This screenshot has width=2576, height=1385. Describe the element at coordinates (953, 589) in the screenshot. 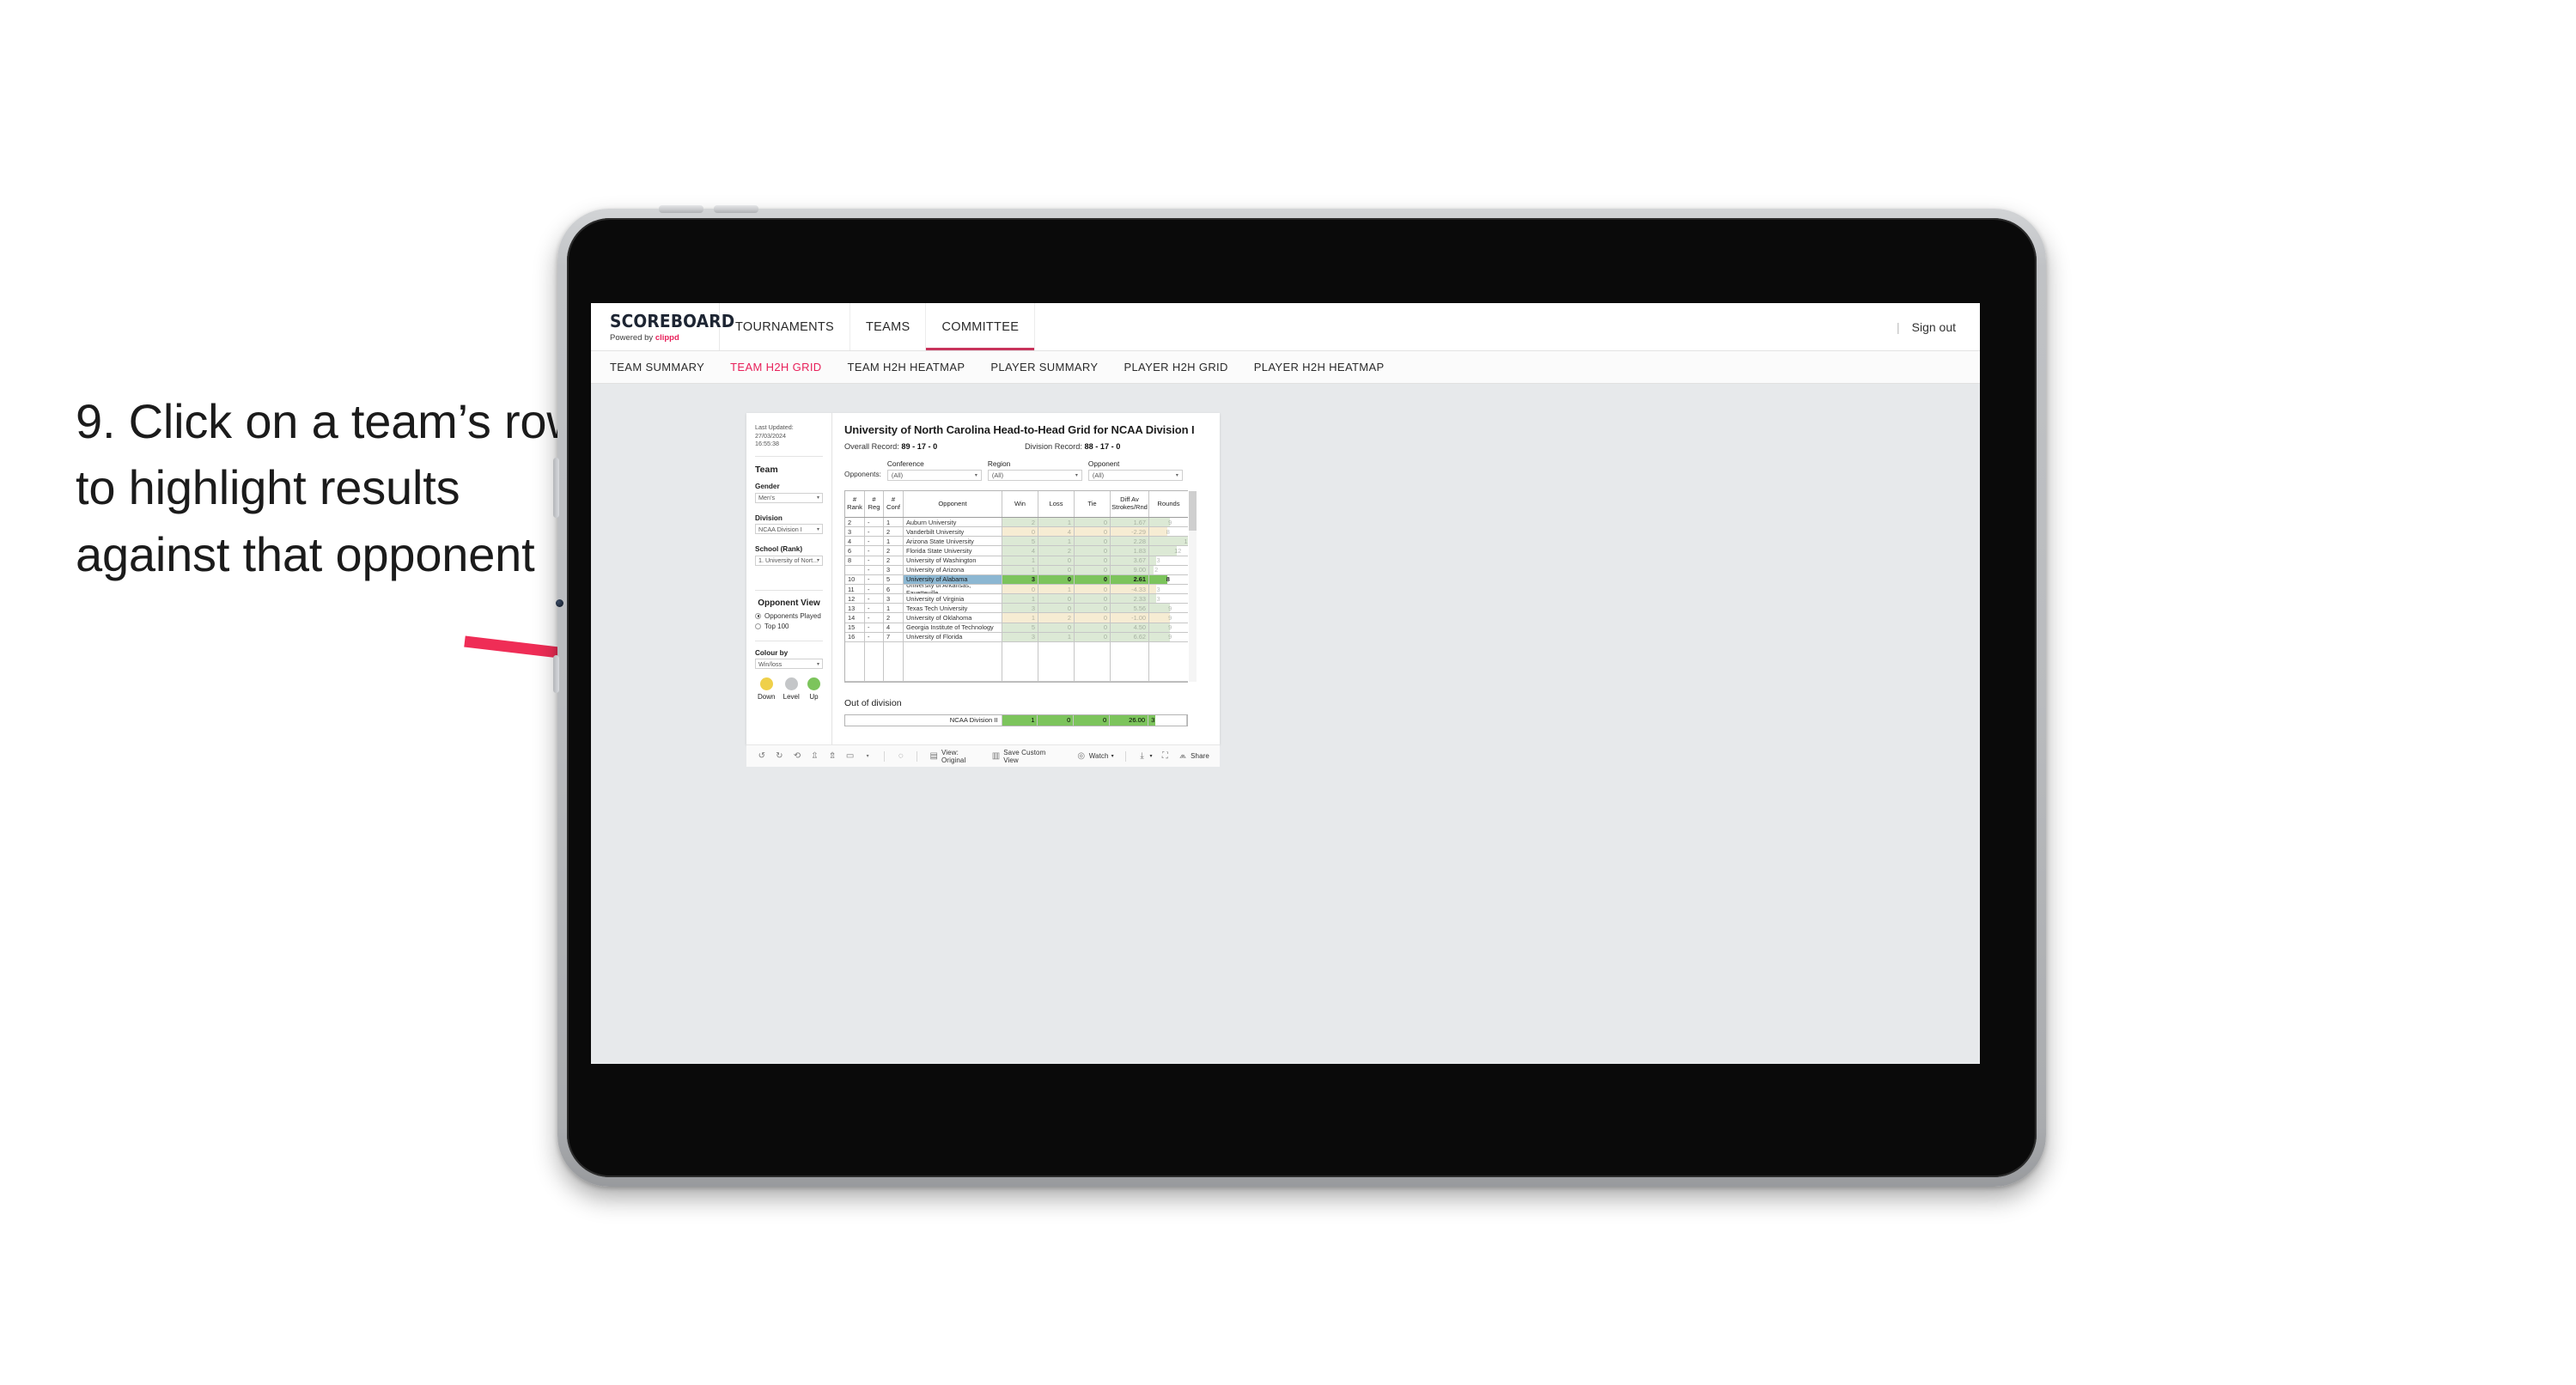

I see `cell-opponent: University of Arkansas, Fayetteville` at that location.